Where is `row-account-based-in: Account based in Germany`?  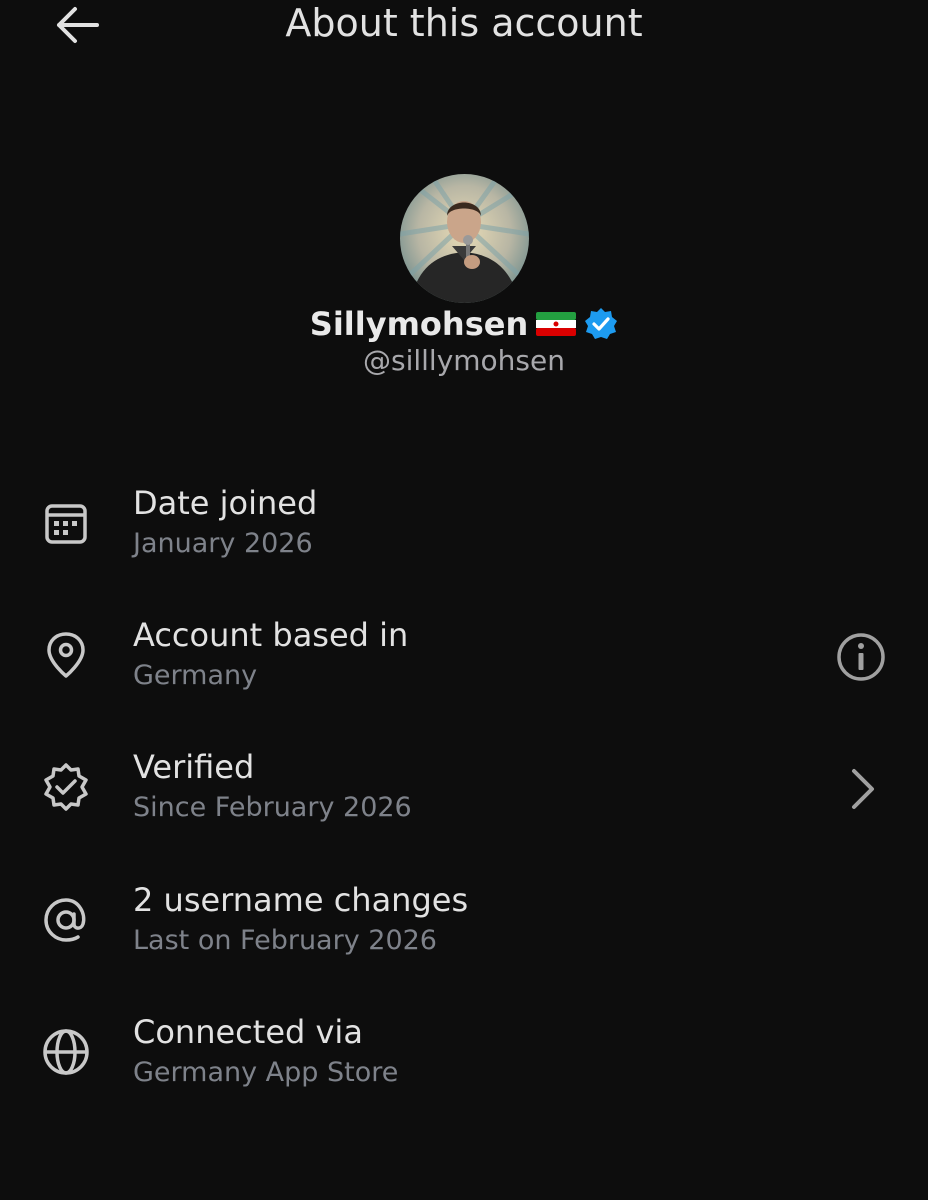
row-account-based-in: Account based in Germany is located at coordinates (464, 665).